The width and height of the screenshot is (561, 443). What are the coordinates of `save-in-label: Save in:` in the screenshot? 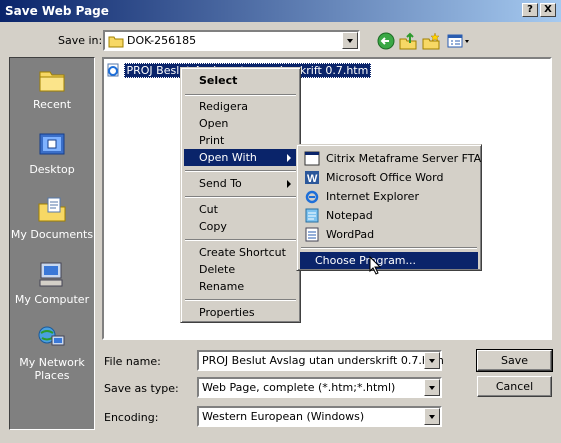 It's located at (80, 40).